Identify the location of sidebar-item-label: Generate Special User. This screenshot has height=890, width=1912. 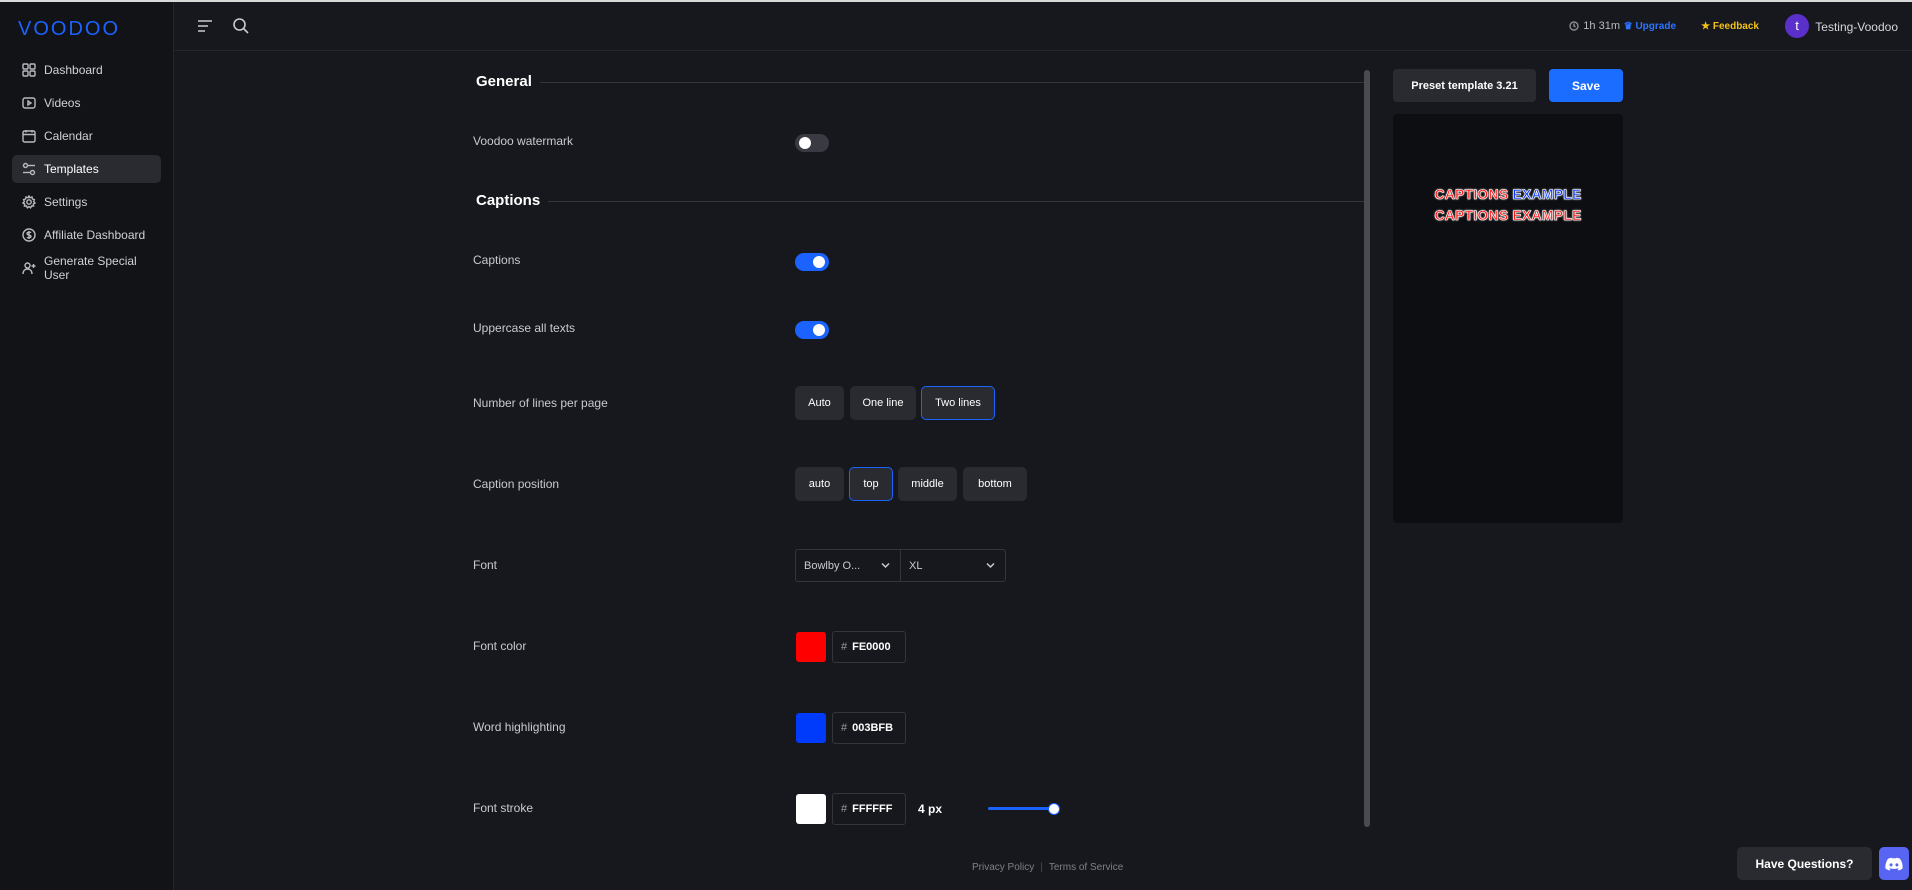
(90, 268).